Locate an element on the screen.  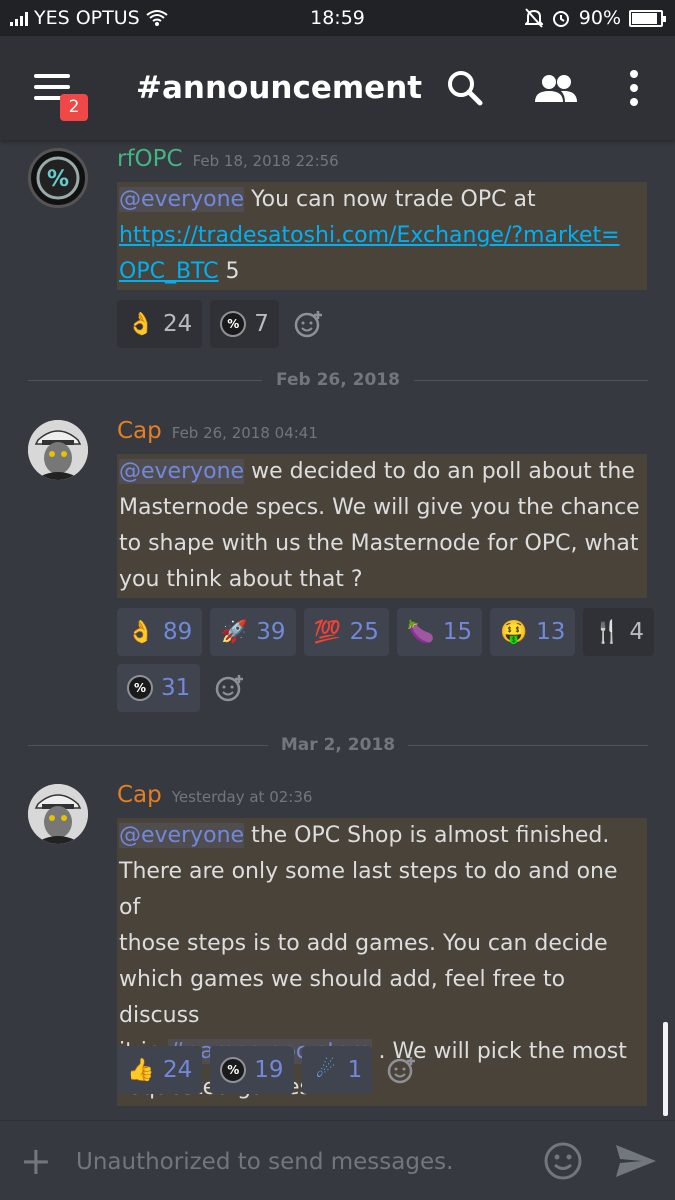
channel-title: #announcement is located at coordinates (279, 88).